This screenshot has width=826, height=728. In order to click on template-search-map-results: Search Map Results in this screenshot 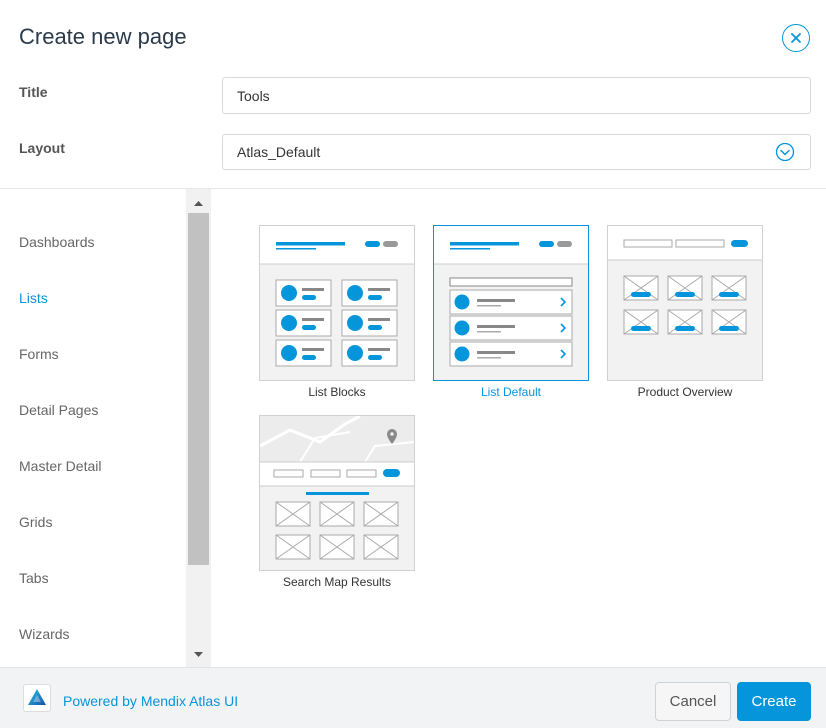, I will do `click(337, 502)`.